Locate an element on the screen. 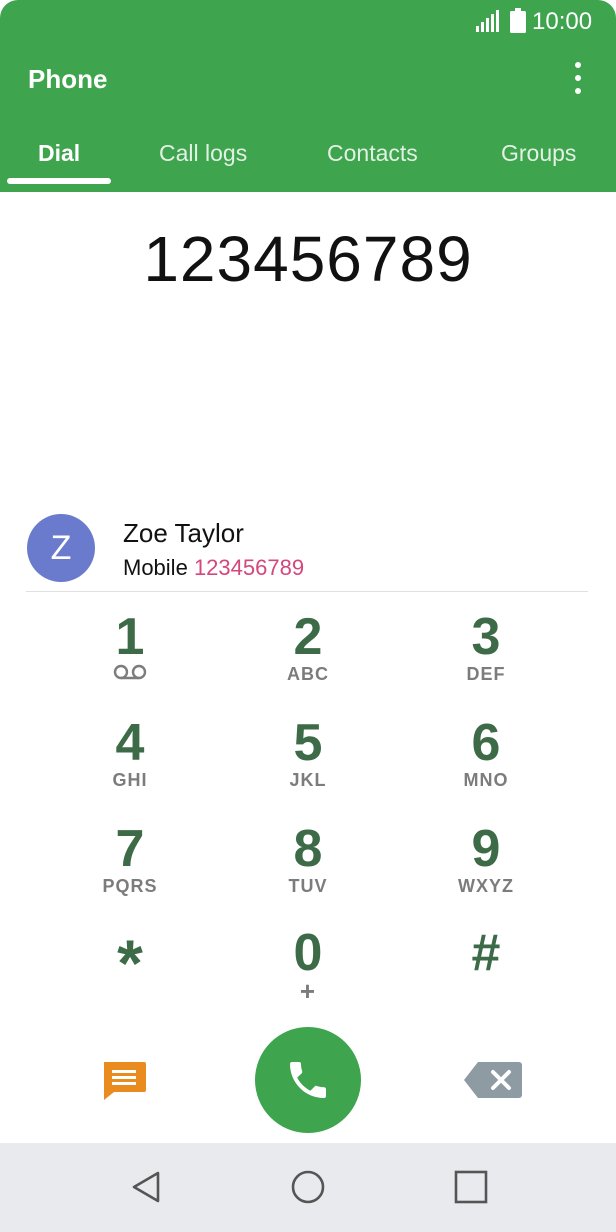  key-letters: DEF is located at coordinates (486, 674).